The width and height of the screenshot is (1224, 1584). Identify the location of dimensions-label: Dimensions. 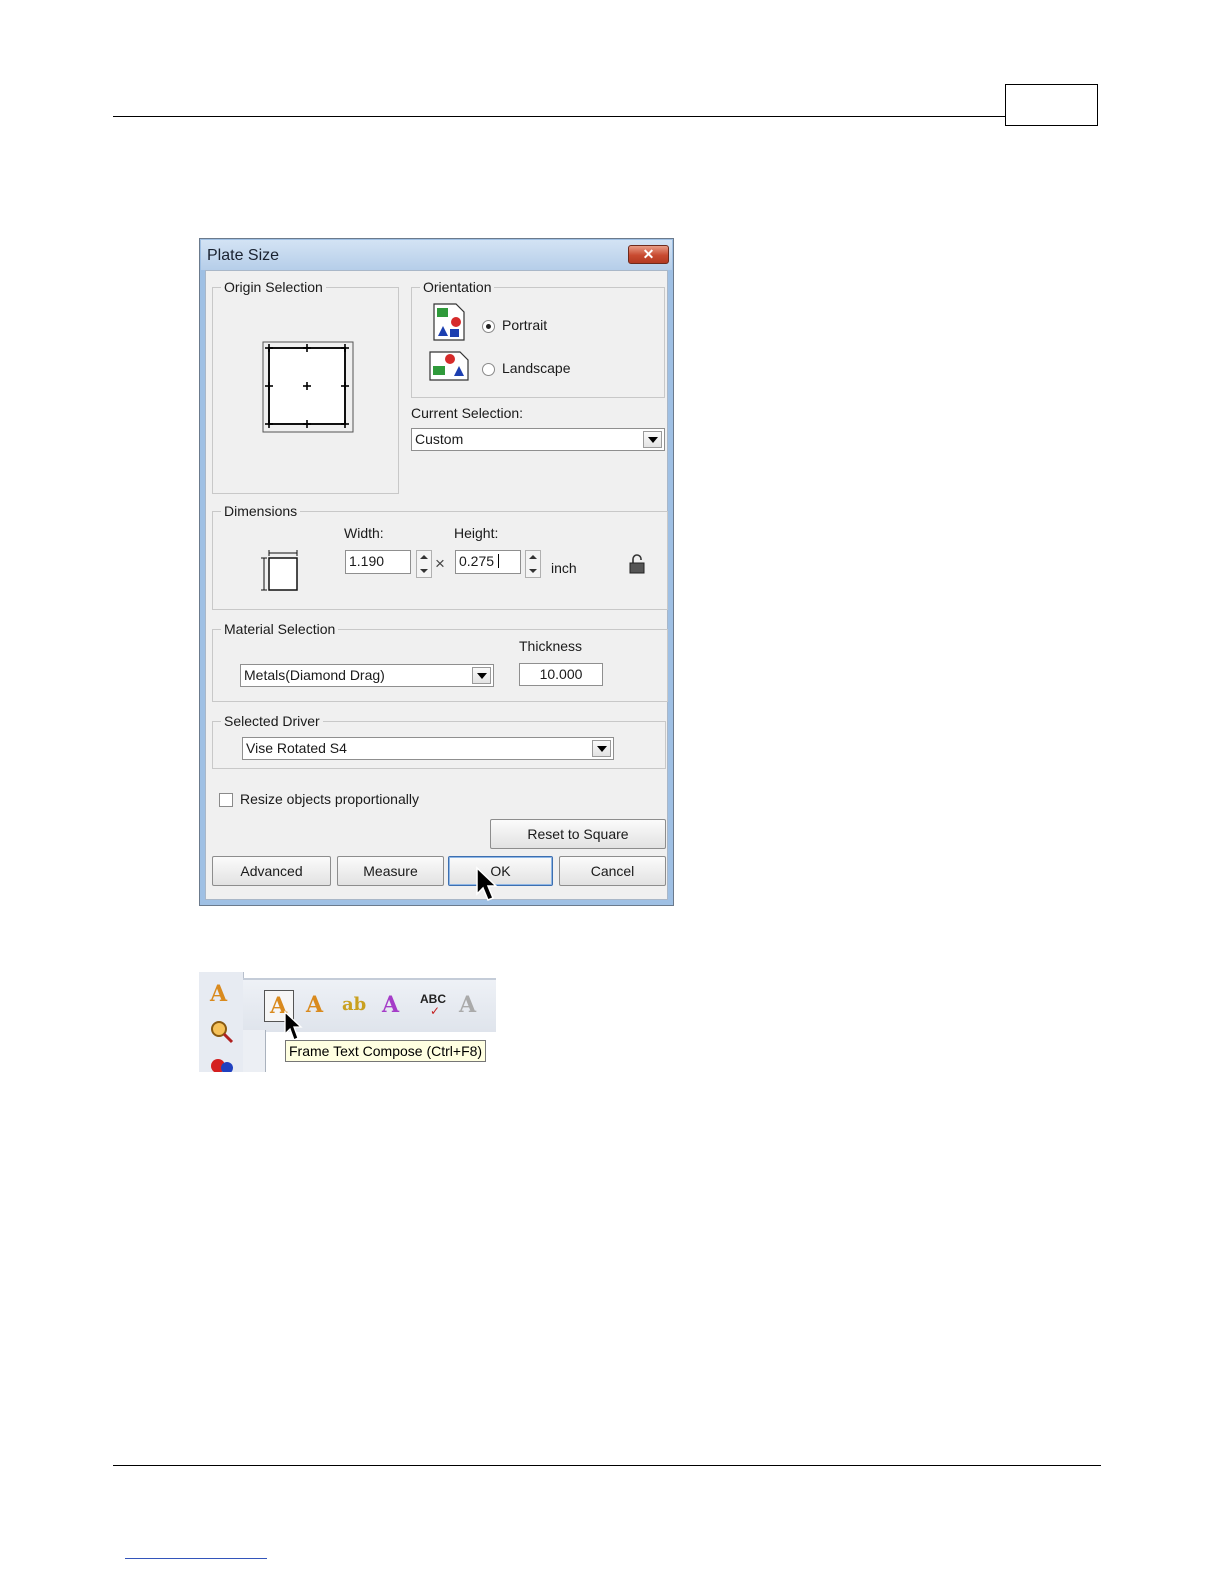
(261, 511).